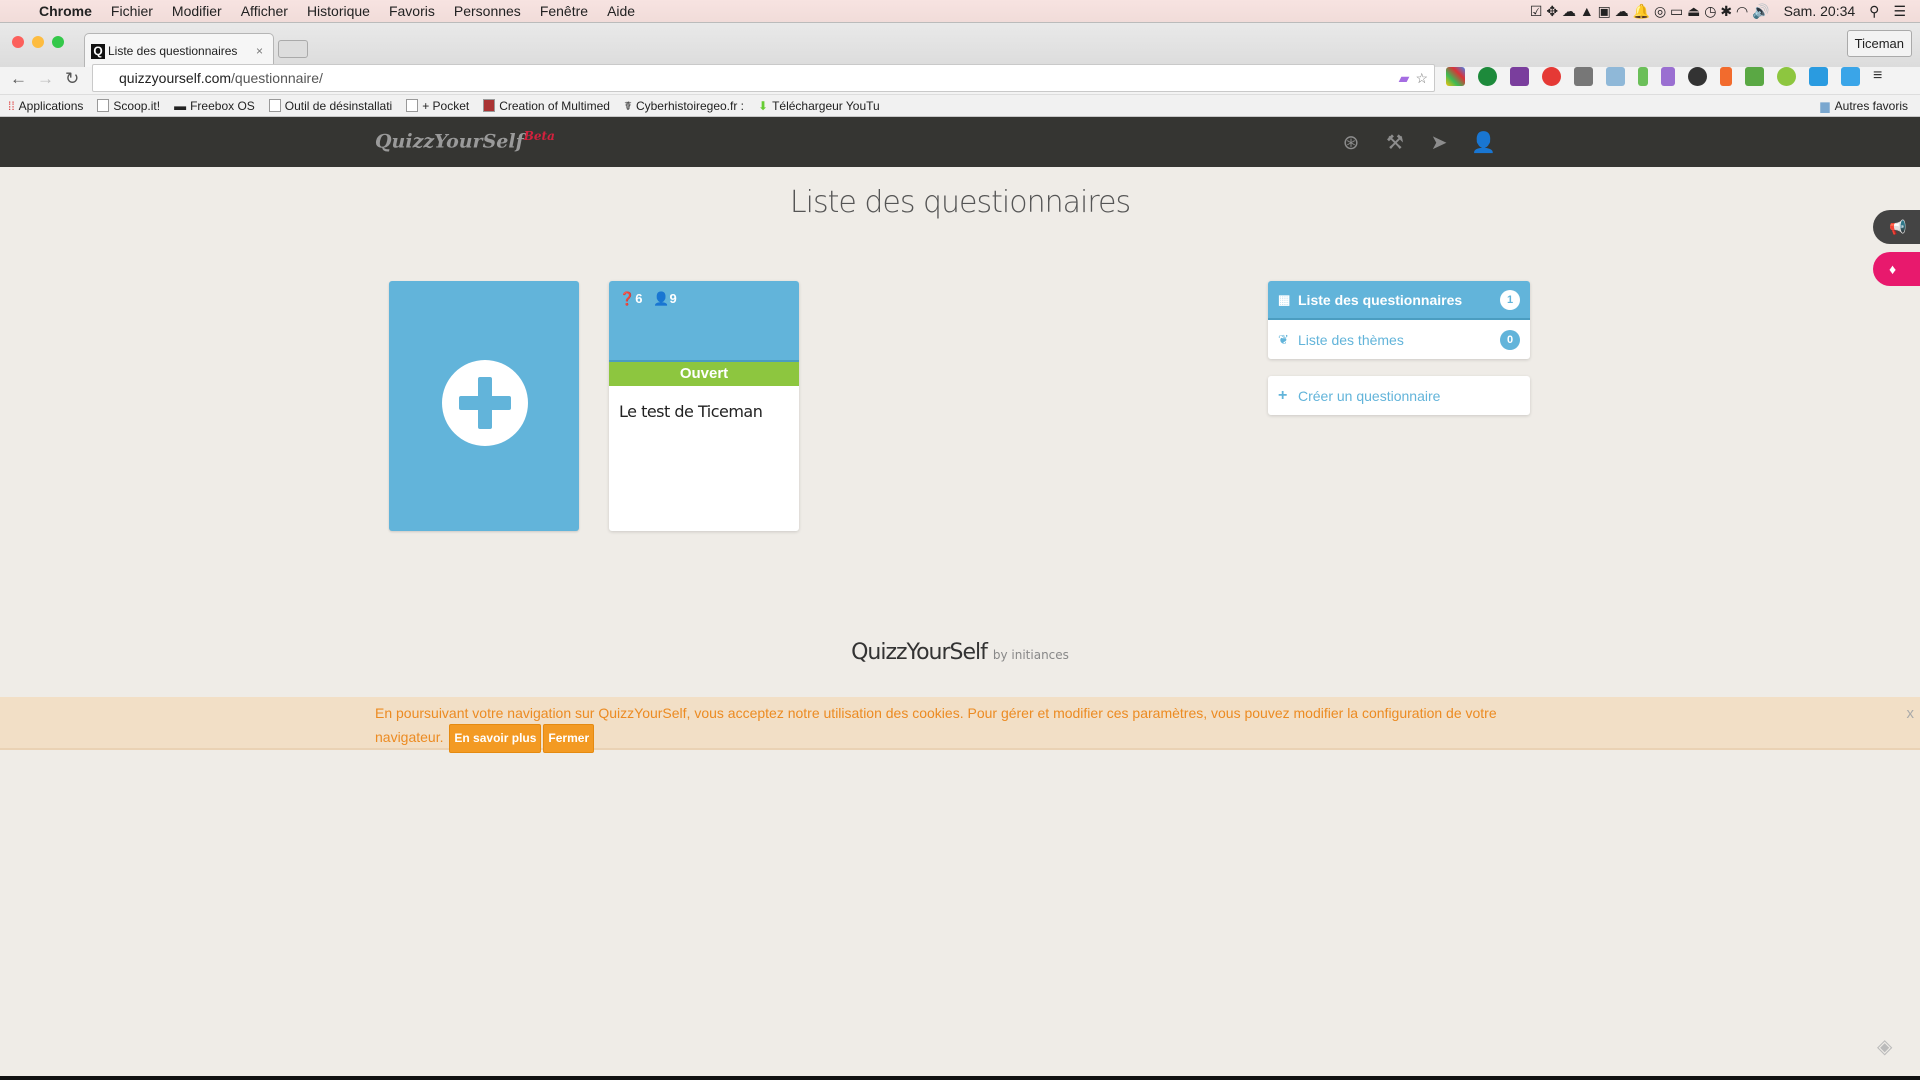  Describe the element at coordinates (1487, 76) in the screenshot. I see `download-extension-icon` at that location.